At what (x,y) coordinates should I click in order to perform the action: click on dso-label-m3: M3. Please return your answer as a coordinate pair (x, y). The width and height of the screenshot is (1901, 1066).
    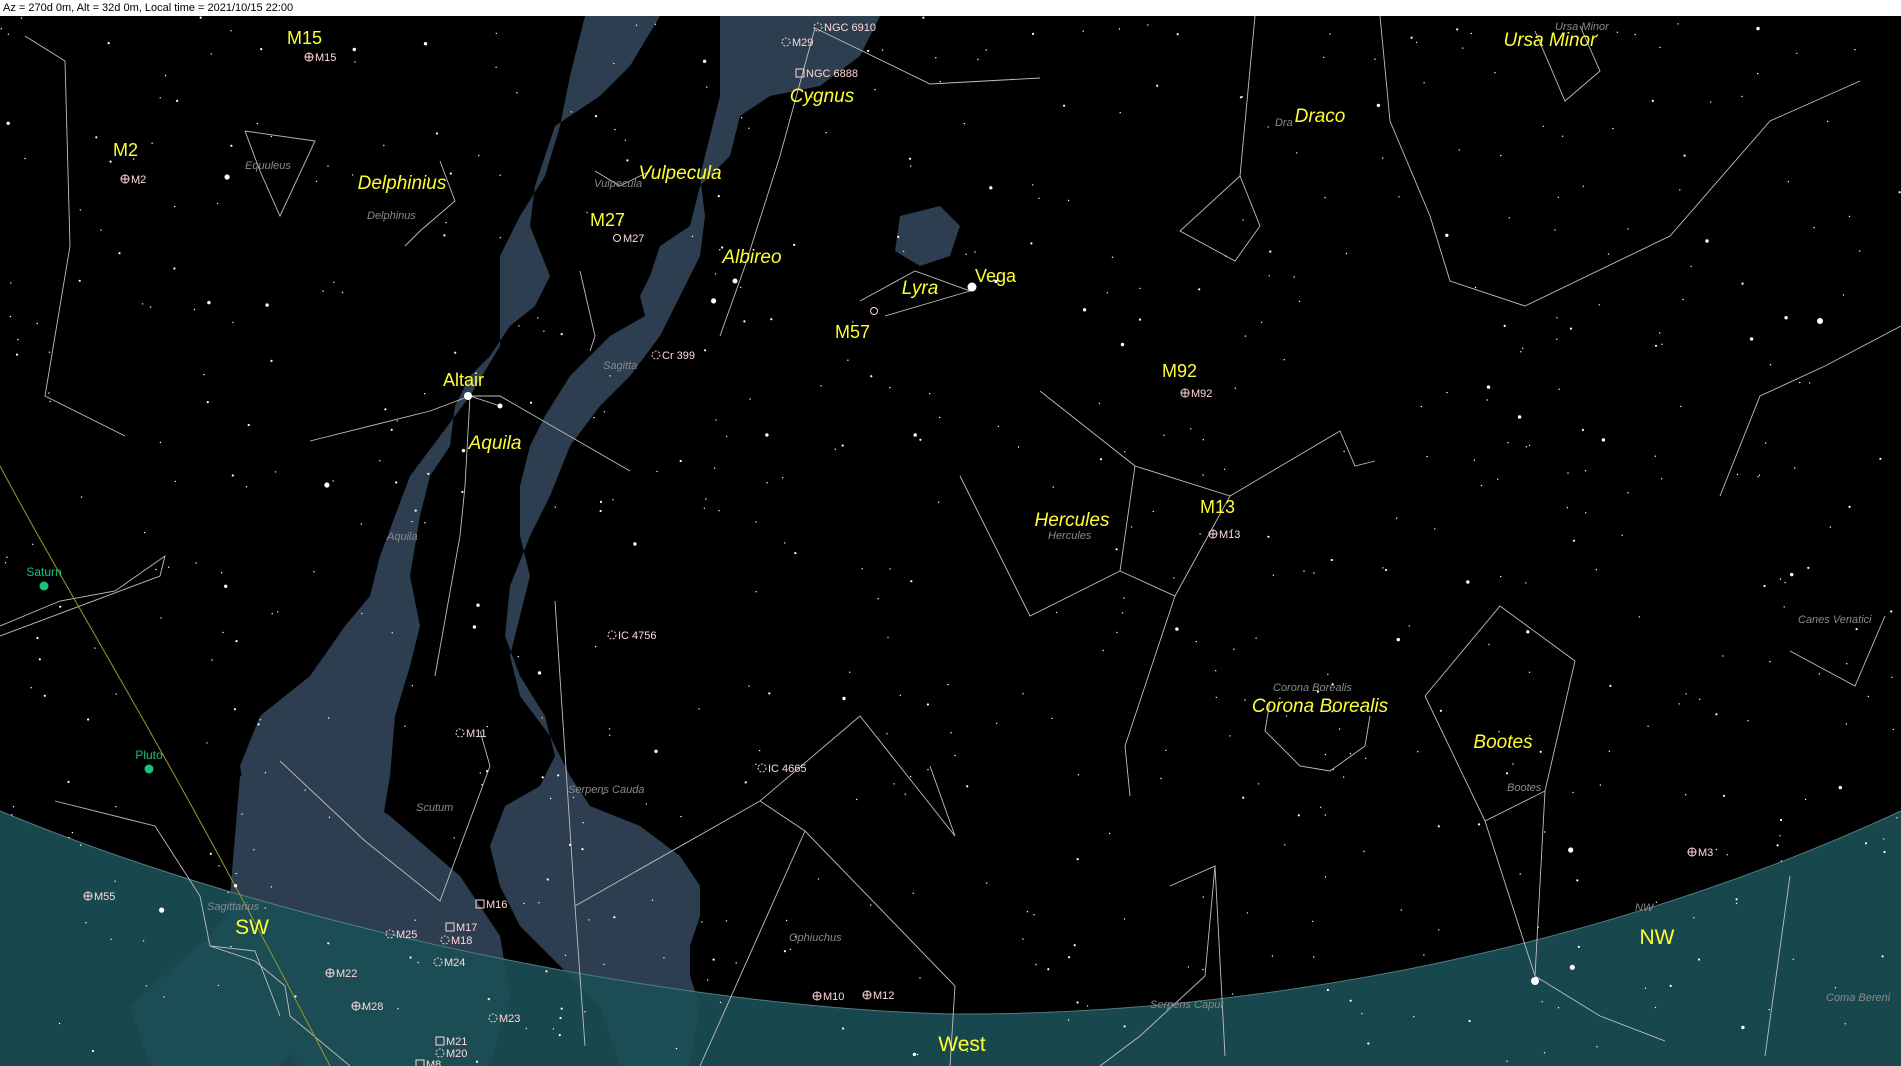
    Looking at the image, I should click on (1705, 853).